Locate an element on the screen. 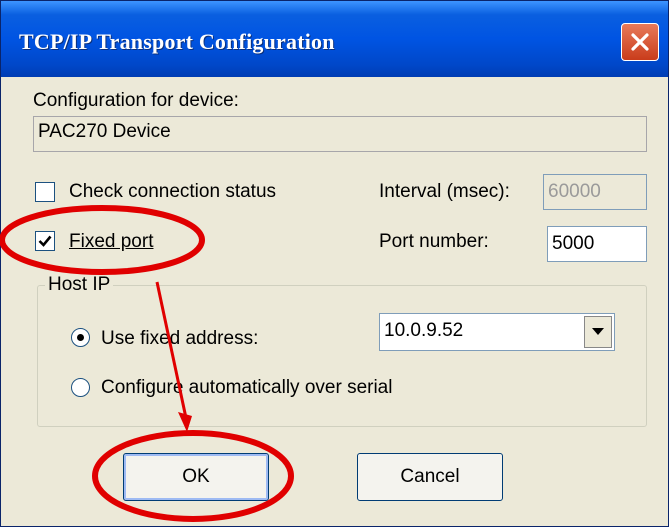 The width and height of the screenshot is (671, 529). cancel-button: Cancel is located at coordinates (430, 477).